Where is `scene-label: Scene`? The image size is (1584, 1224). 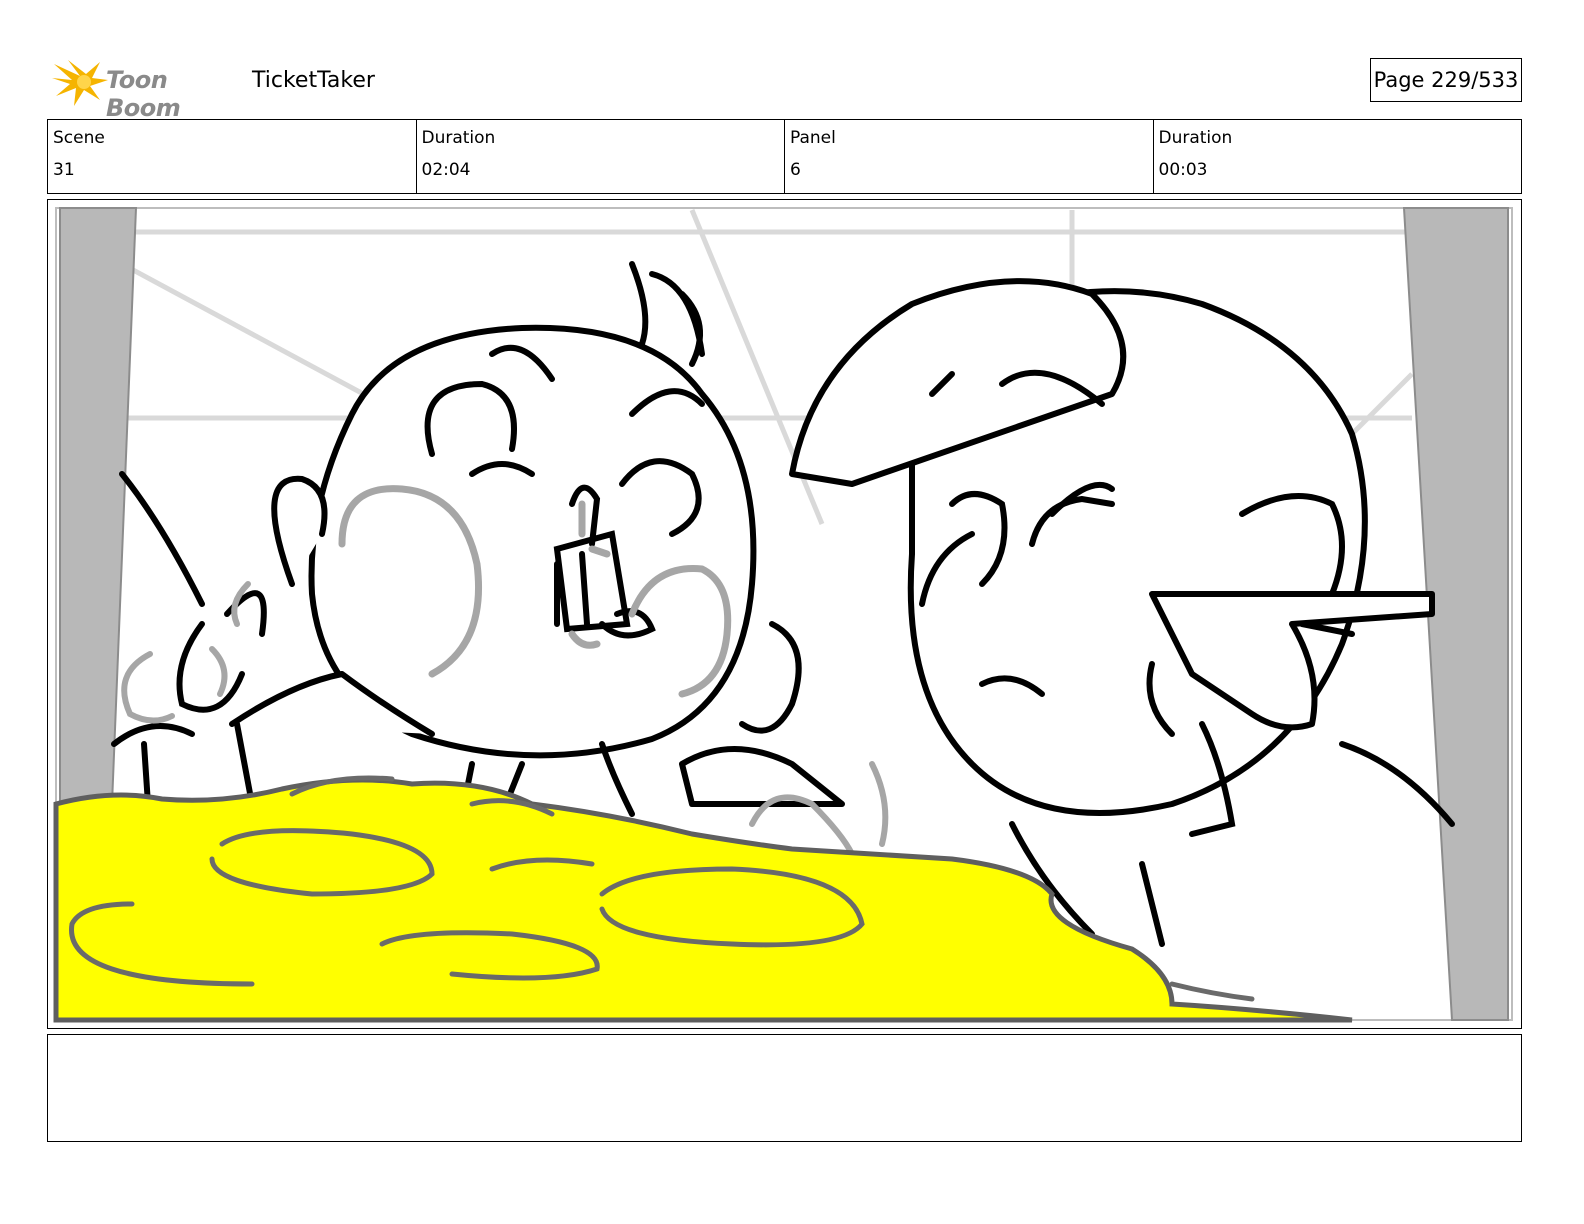
scene-label: Scene is located at coordinates (79, 138).